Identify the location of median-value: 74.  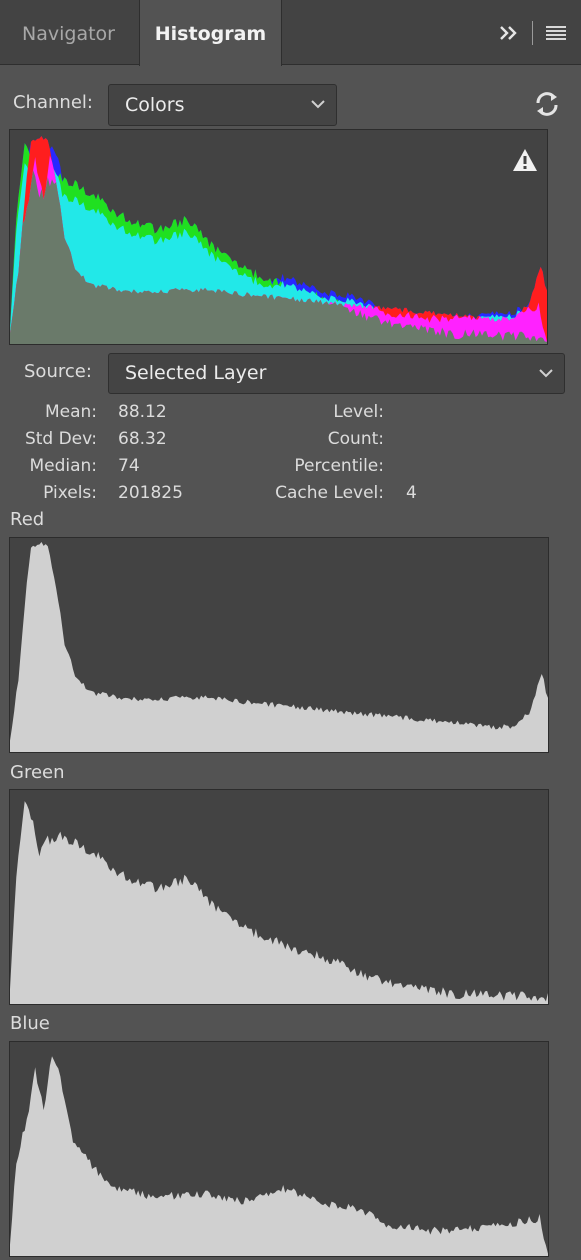
(129, 466).